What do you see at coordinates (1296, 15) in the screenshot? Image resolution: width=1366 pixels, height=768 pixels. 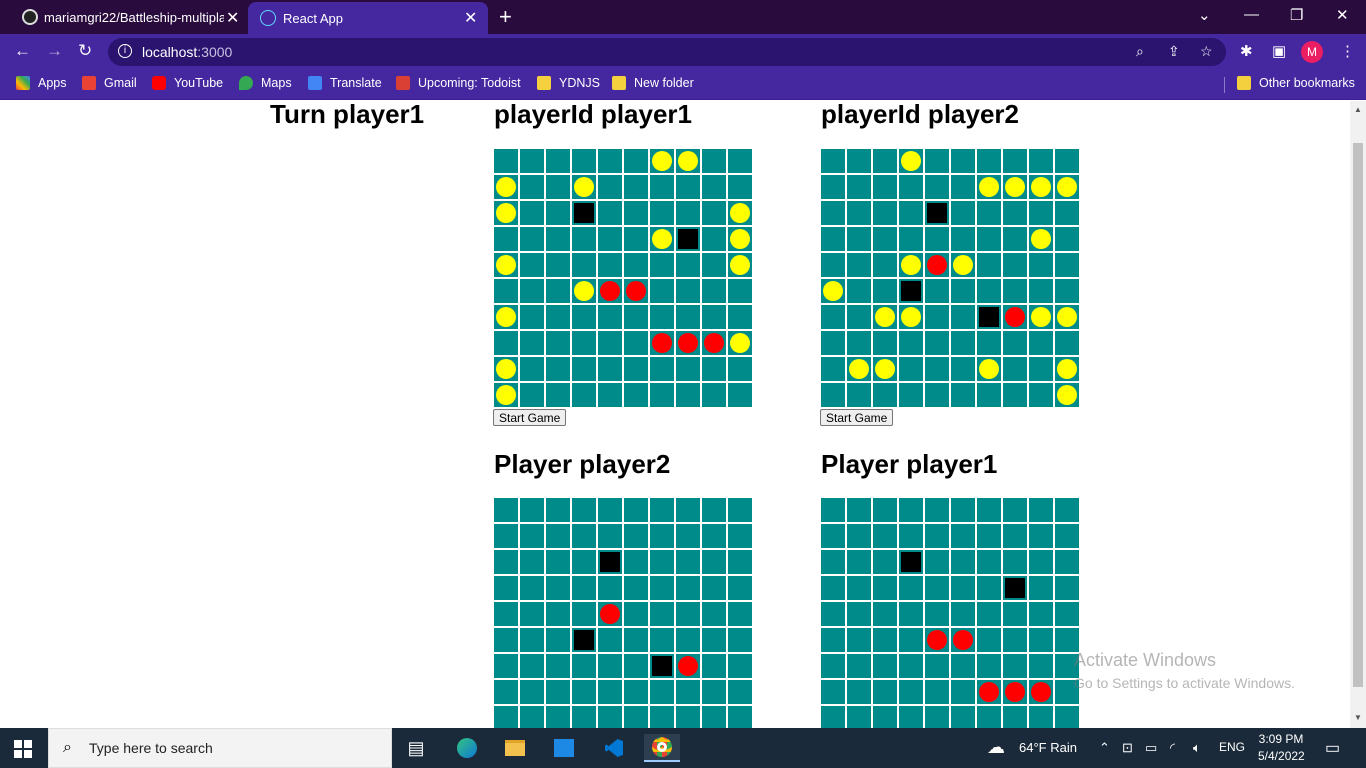 I see `restore-icon: ❐` at bounding box center [1296, 15].